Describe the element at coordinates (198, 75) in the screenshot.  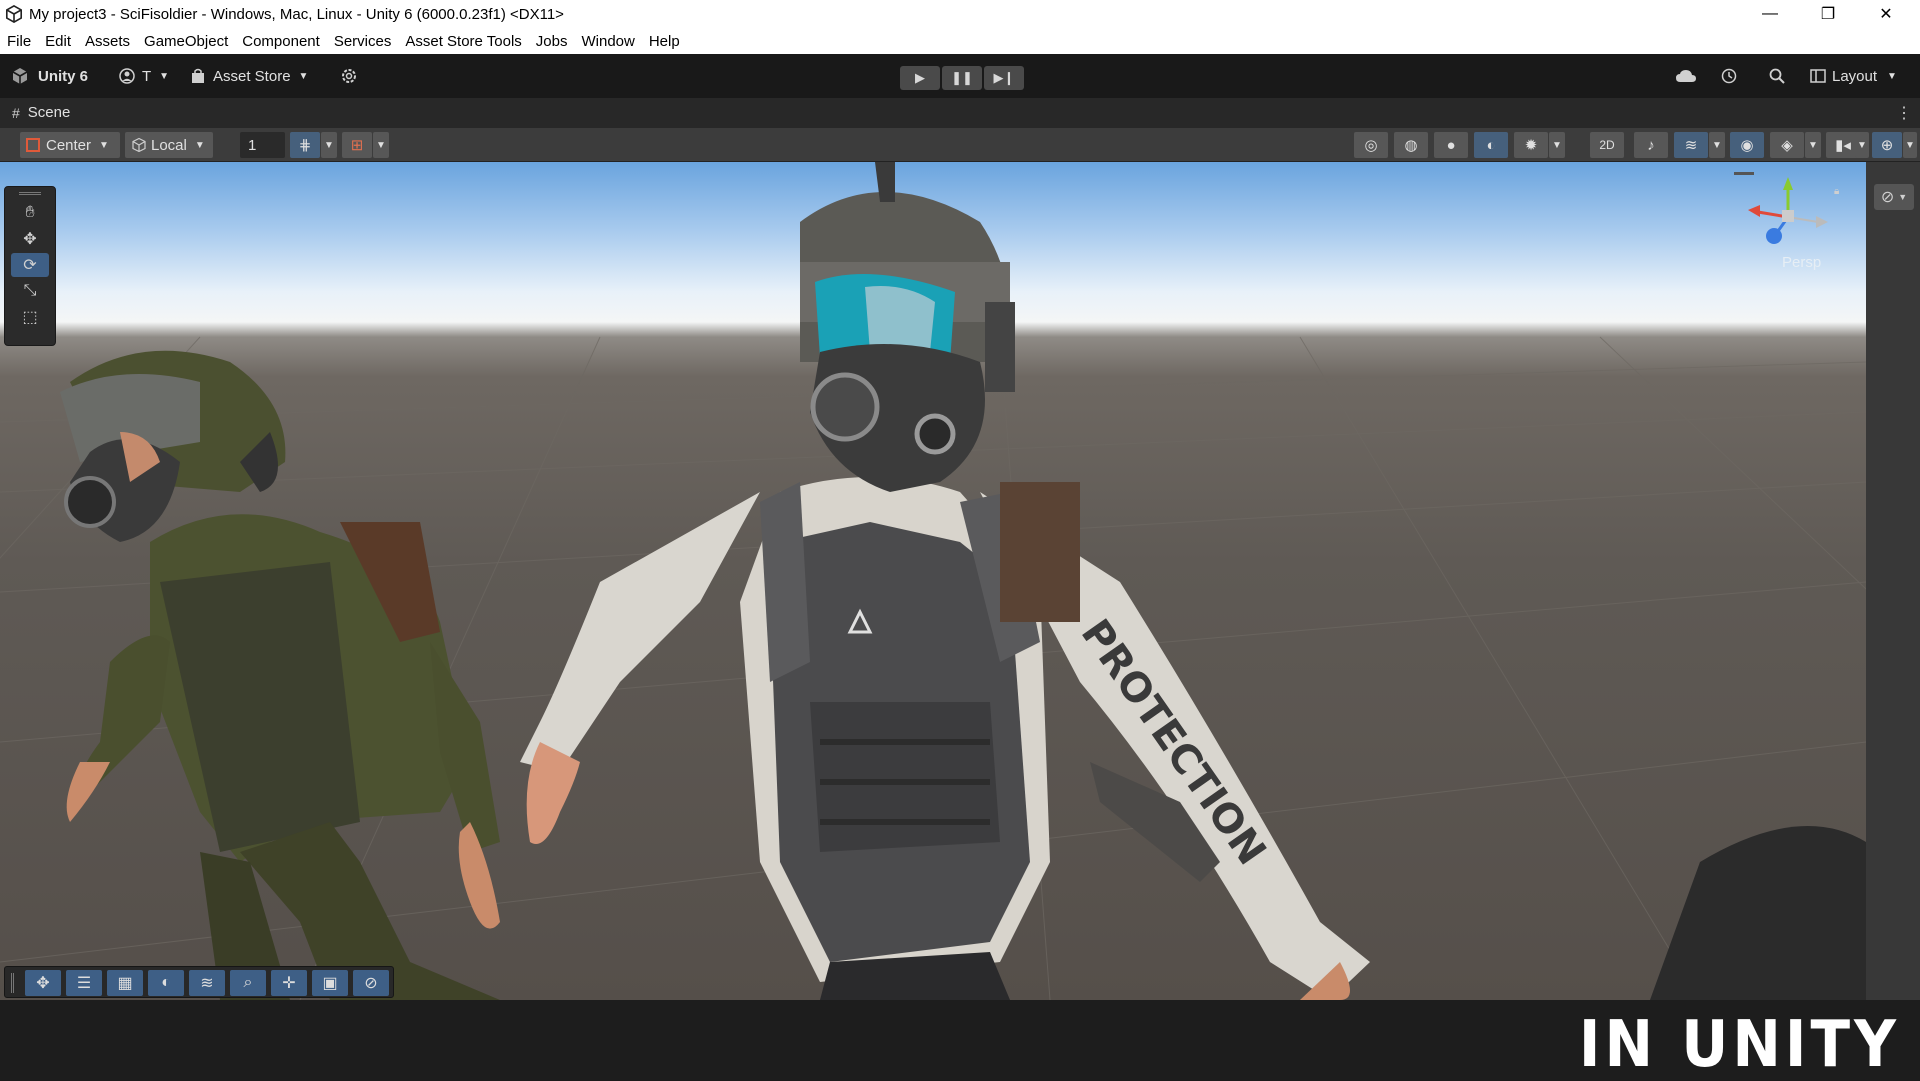
I see `shopping-bag-icon` at that location.